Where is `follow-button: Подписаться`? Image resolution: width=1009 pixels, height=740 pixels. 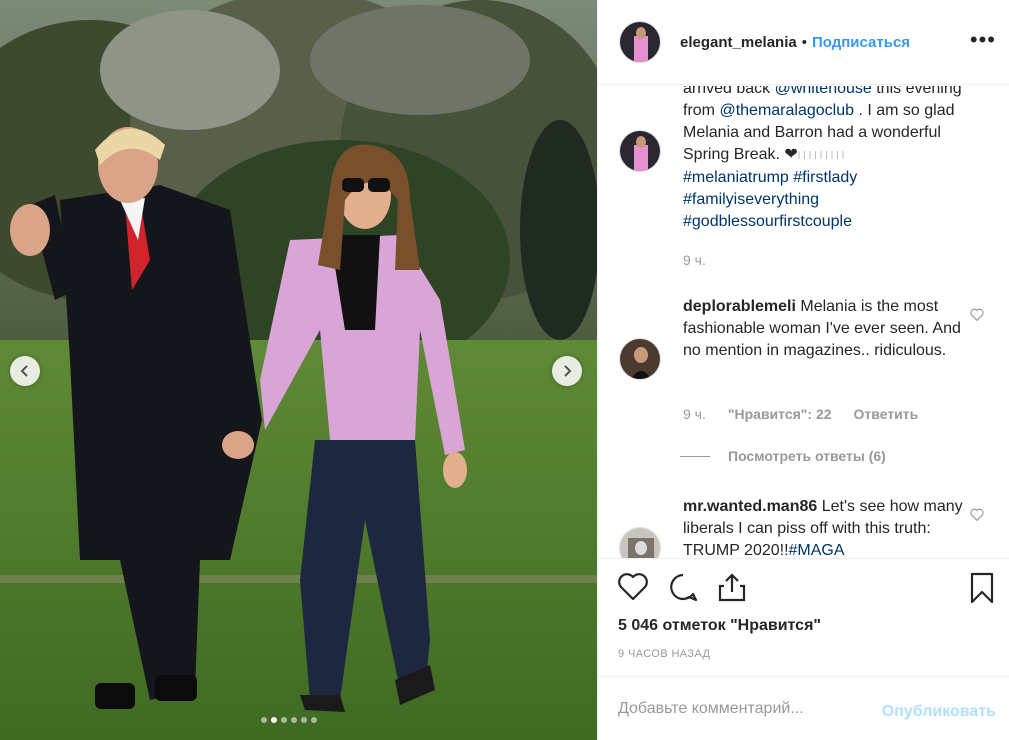 follow-button: Подписаться is located at coordinates (861, 42).